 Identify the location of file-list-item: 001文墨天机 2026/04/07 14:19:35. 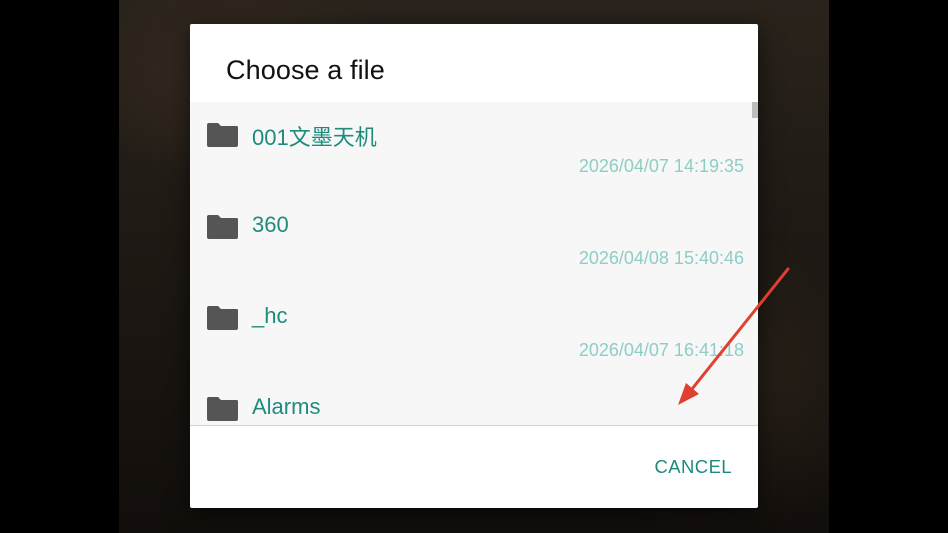
(474, 148).